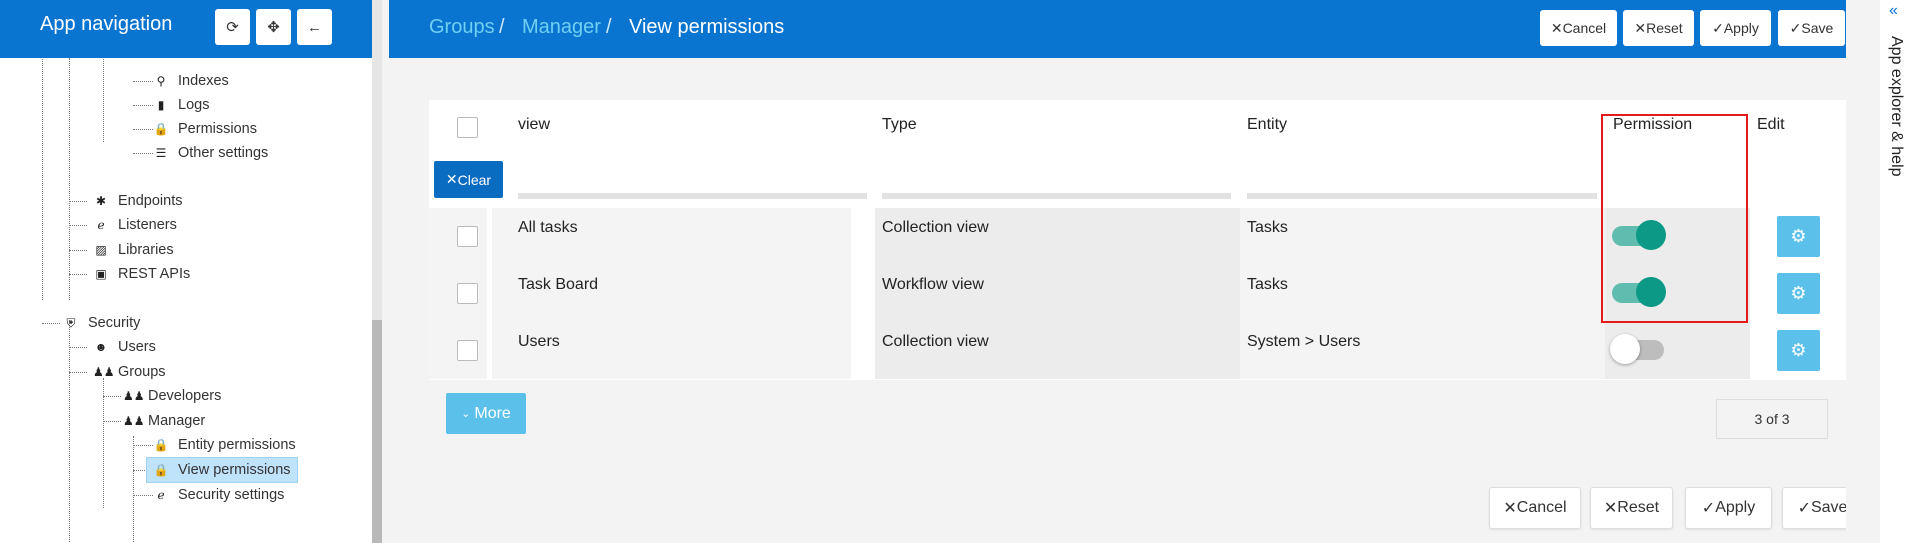 The height and width of the screenshot is (543, 1910). I want to click on tree-item-security-settings: ℯ Security settings, so click(218, 495).